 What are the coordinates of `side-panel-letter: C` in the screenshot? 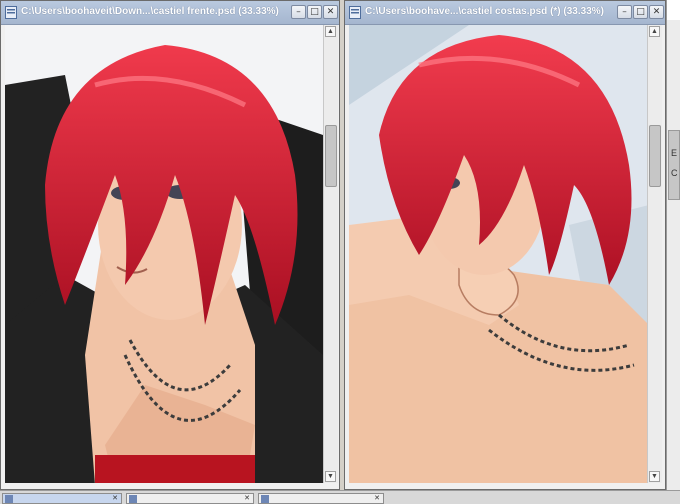 It's located at (674, 173).